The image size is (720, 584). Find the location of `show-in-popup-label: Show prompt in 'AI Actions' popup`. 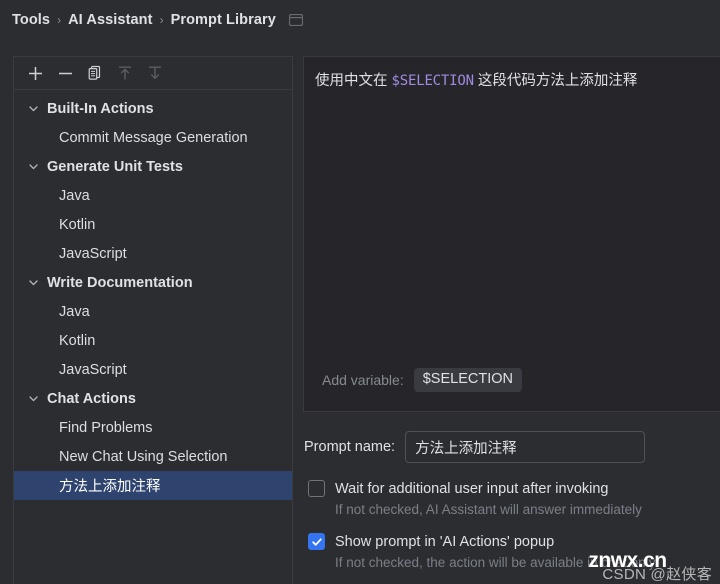

show-in-popup-label: Show prompt in 'AI Actions' popup is located at coordinates (445, 541).